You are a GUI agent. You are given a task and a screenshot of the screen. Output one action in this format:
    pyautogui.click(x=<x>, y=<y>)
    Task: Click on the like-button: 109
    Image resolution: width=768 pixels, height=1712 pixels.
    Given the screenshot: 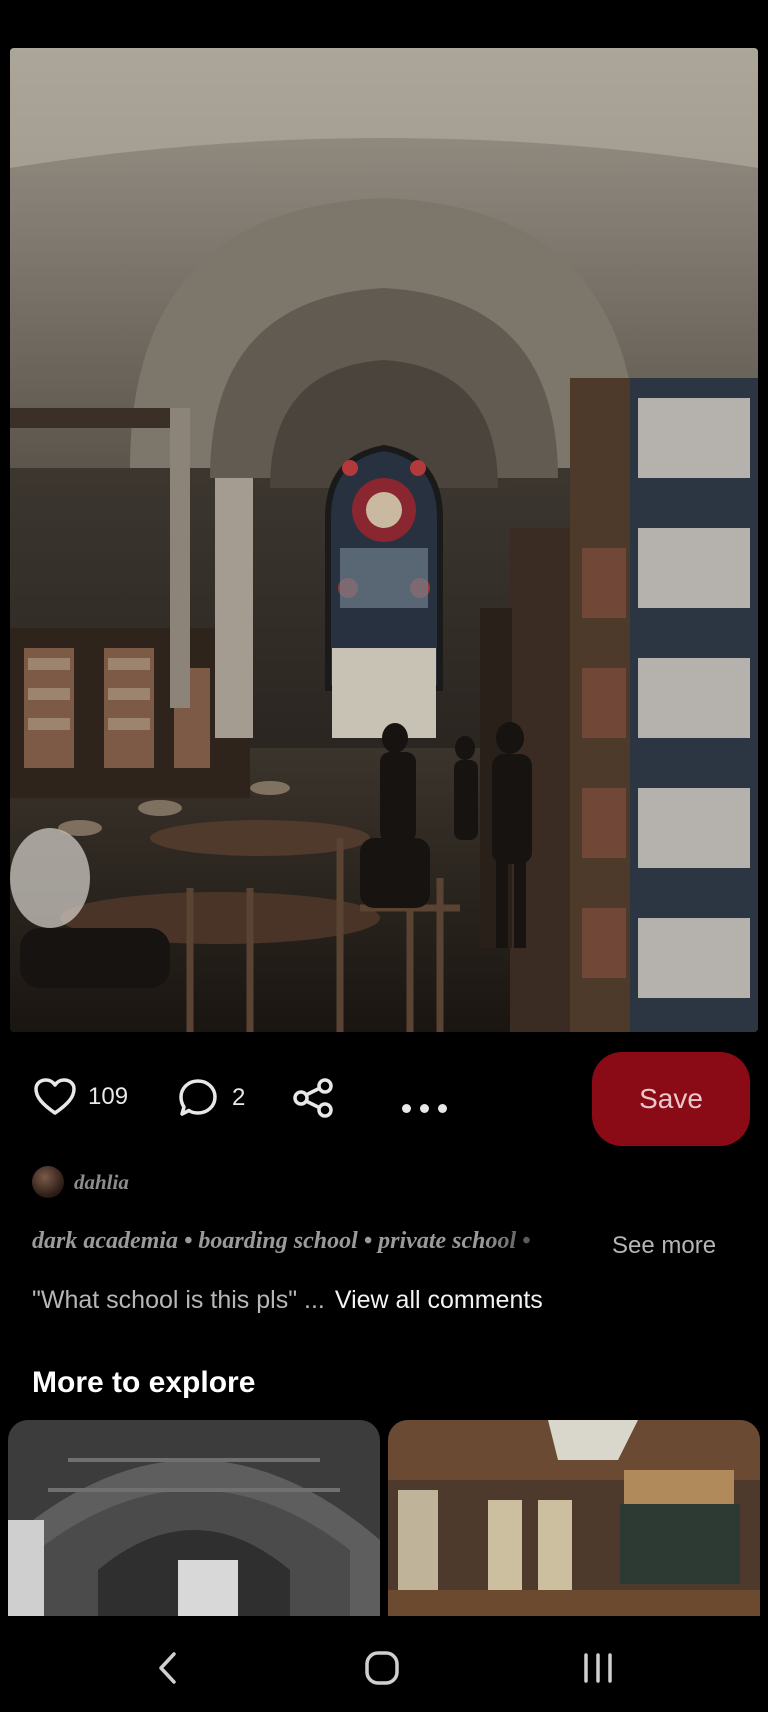 What is the action you would take?
    pyautogui.click(x=81, y=1097)
    